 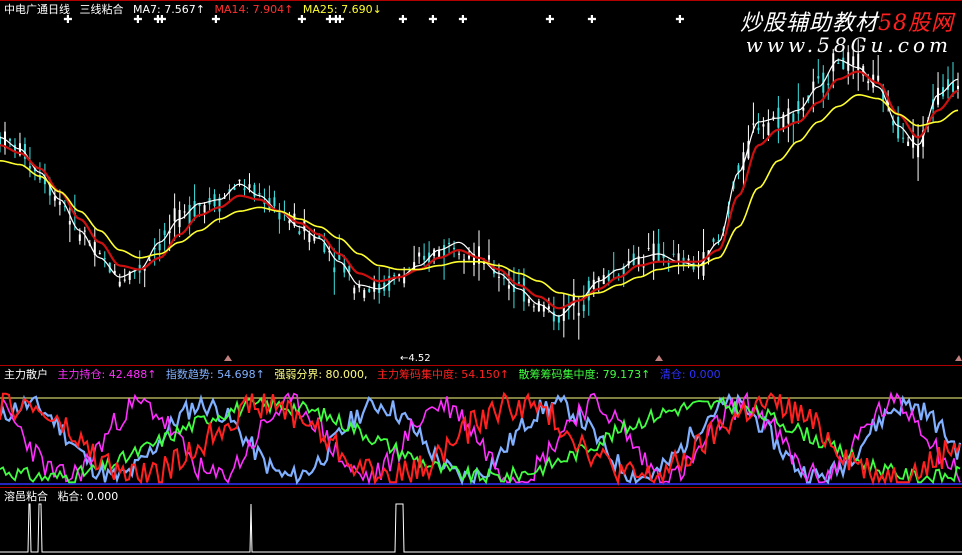 I want to click on ma7-readout: MA7: 7.567↑, so click(x=169, y=9).